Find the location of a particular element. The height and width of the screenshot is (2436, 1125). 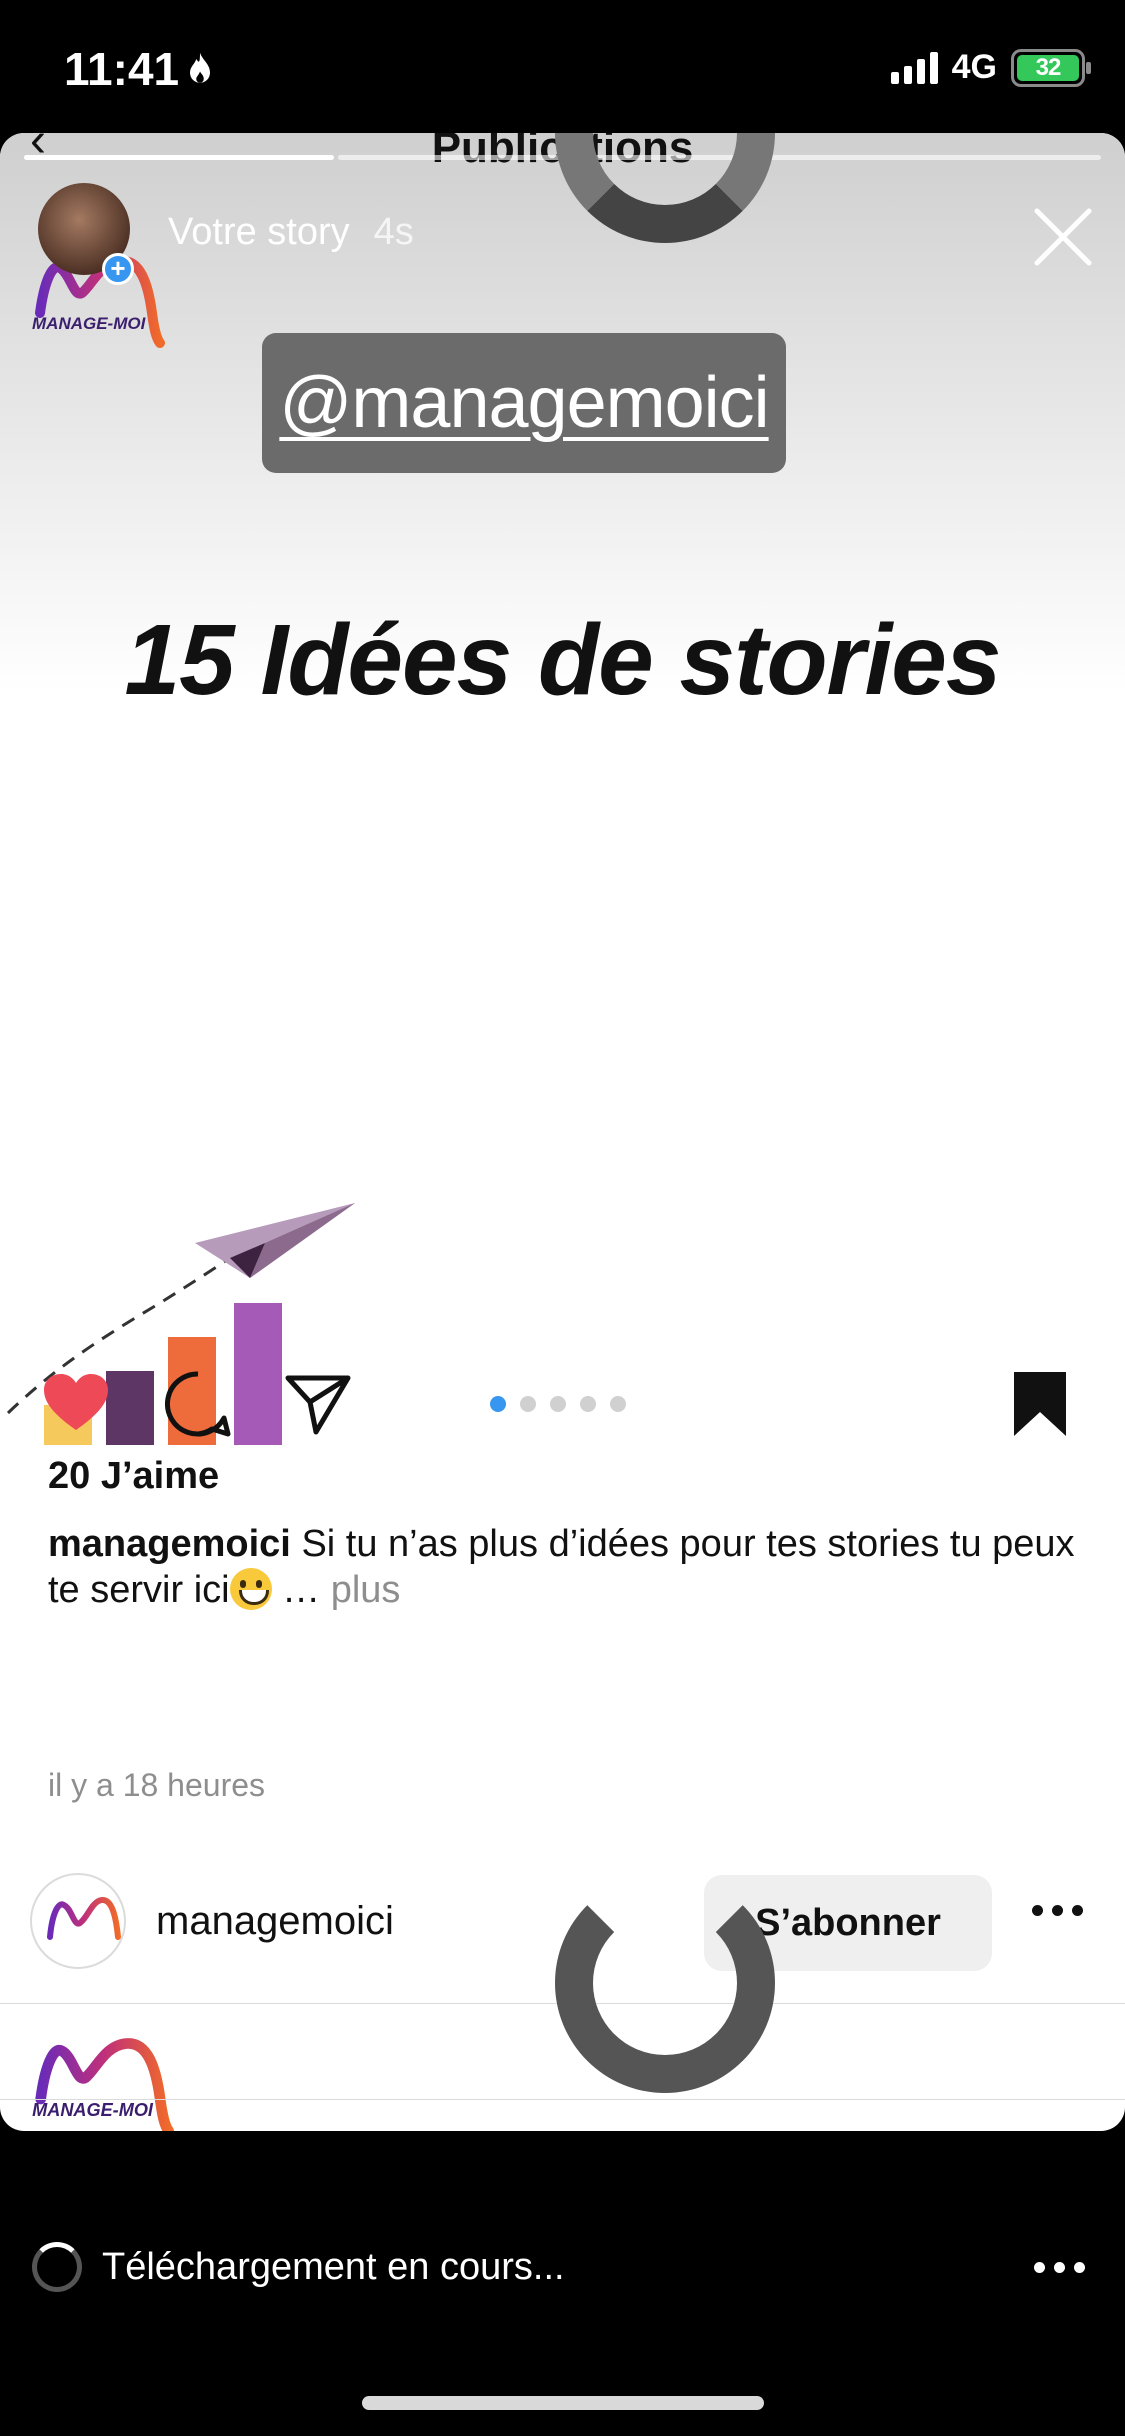

add-story-plus-icon: + is located at coordinates (118, 269).